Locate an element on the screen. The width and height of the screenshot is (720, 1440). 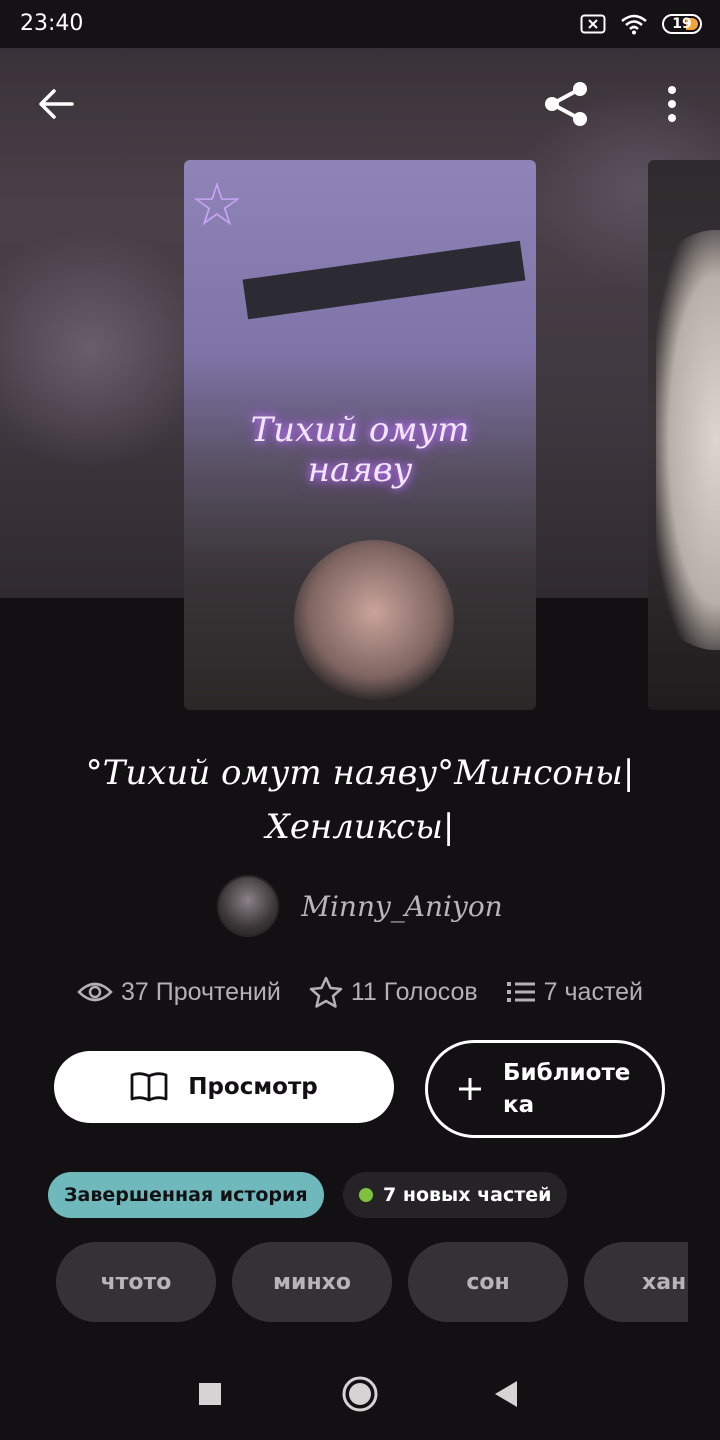
more-vert-icon is located at coordinates (672, 104).